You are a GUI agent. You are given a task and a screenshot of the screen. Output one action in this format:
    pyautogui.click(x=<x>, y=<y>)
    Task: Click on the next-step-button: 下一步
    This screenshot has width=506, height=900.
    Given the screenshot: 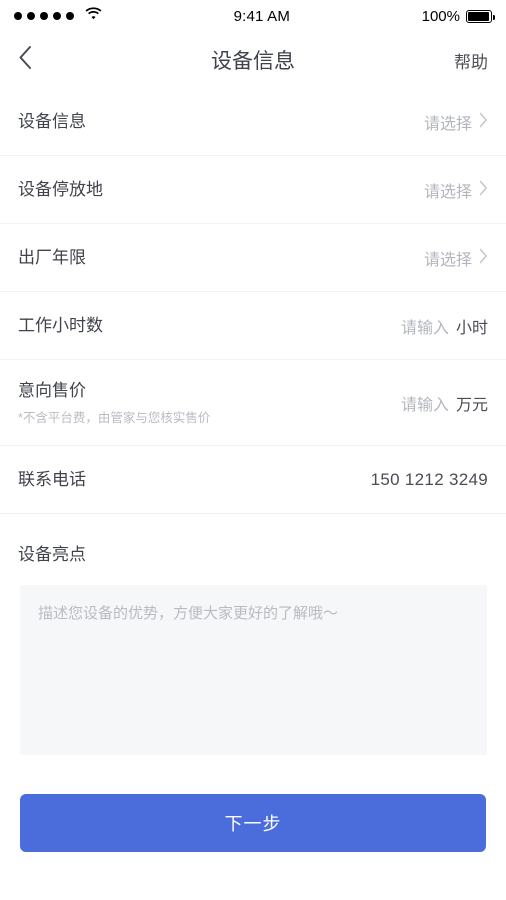 What is the action you would take?
    pyautogui.click(x=253, y=823)
    